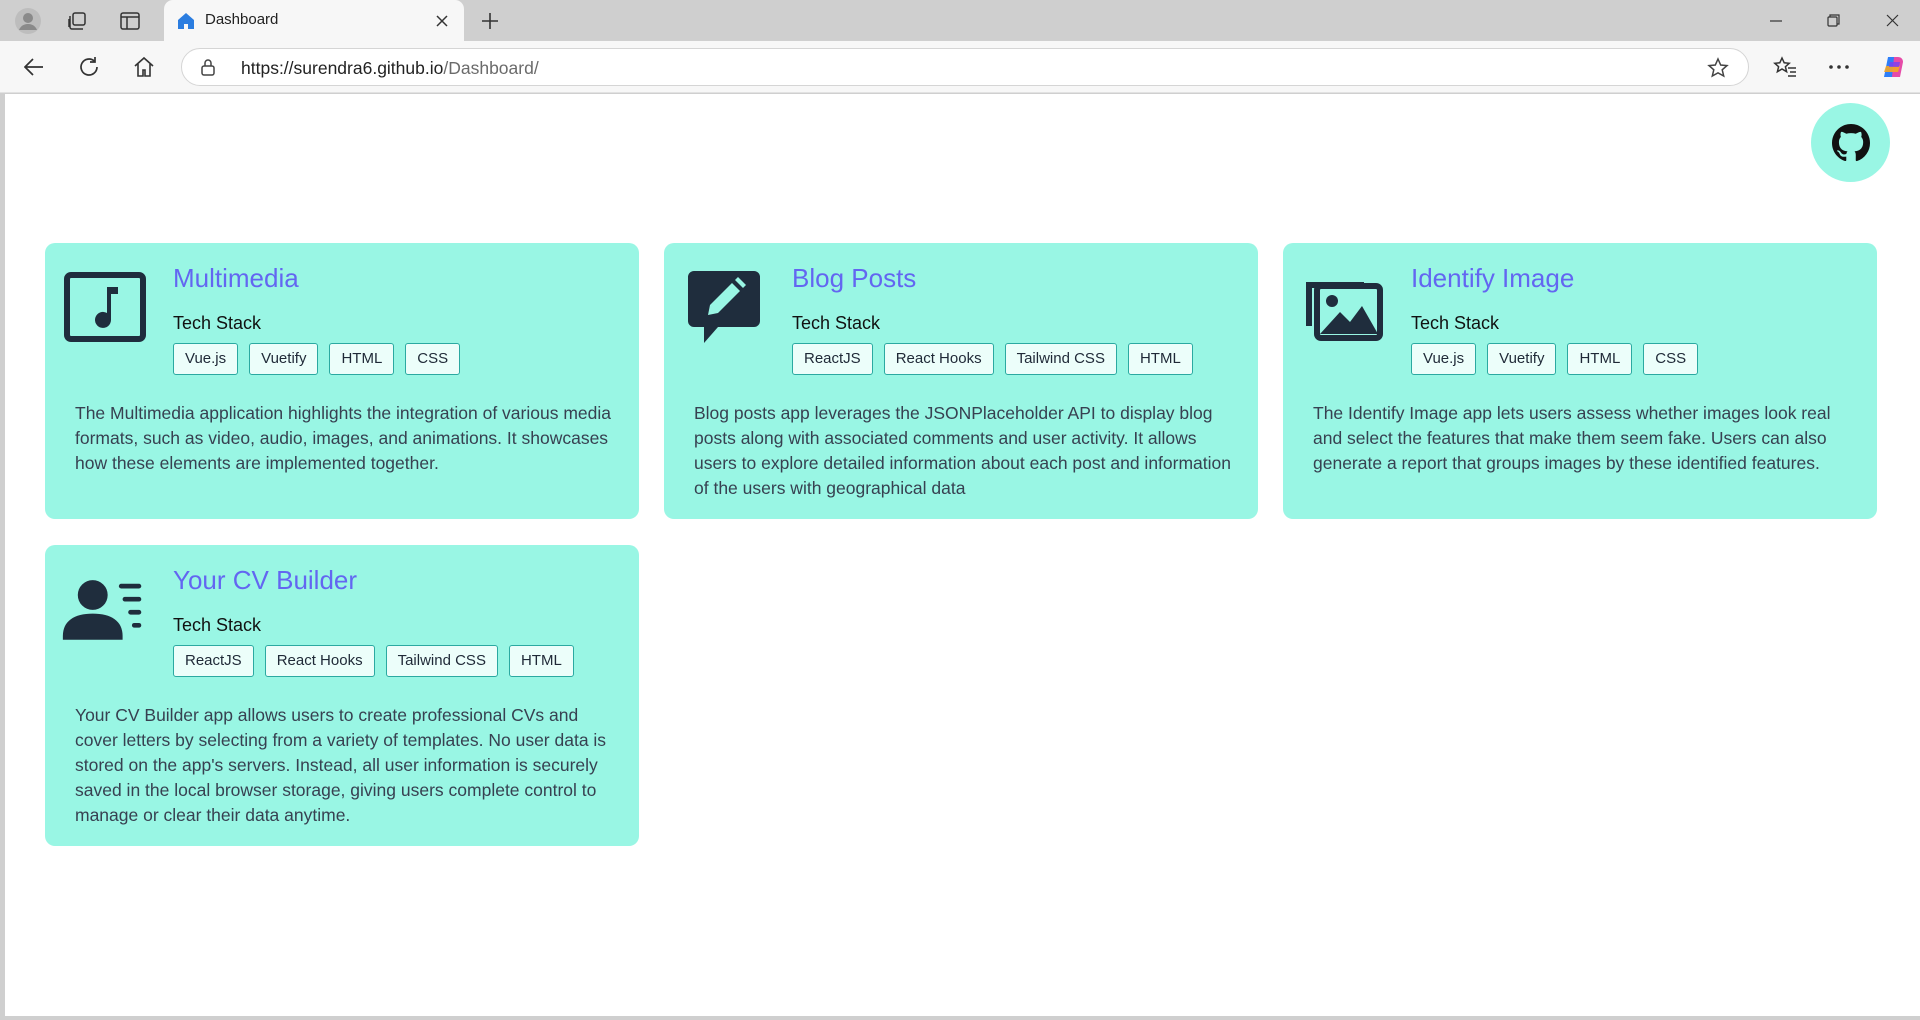  Describe the element at coordinates (314, 20) in the screenshot. I see `active-tab: Dashboard` at that location.